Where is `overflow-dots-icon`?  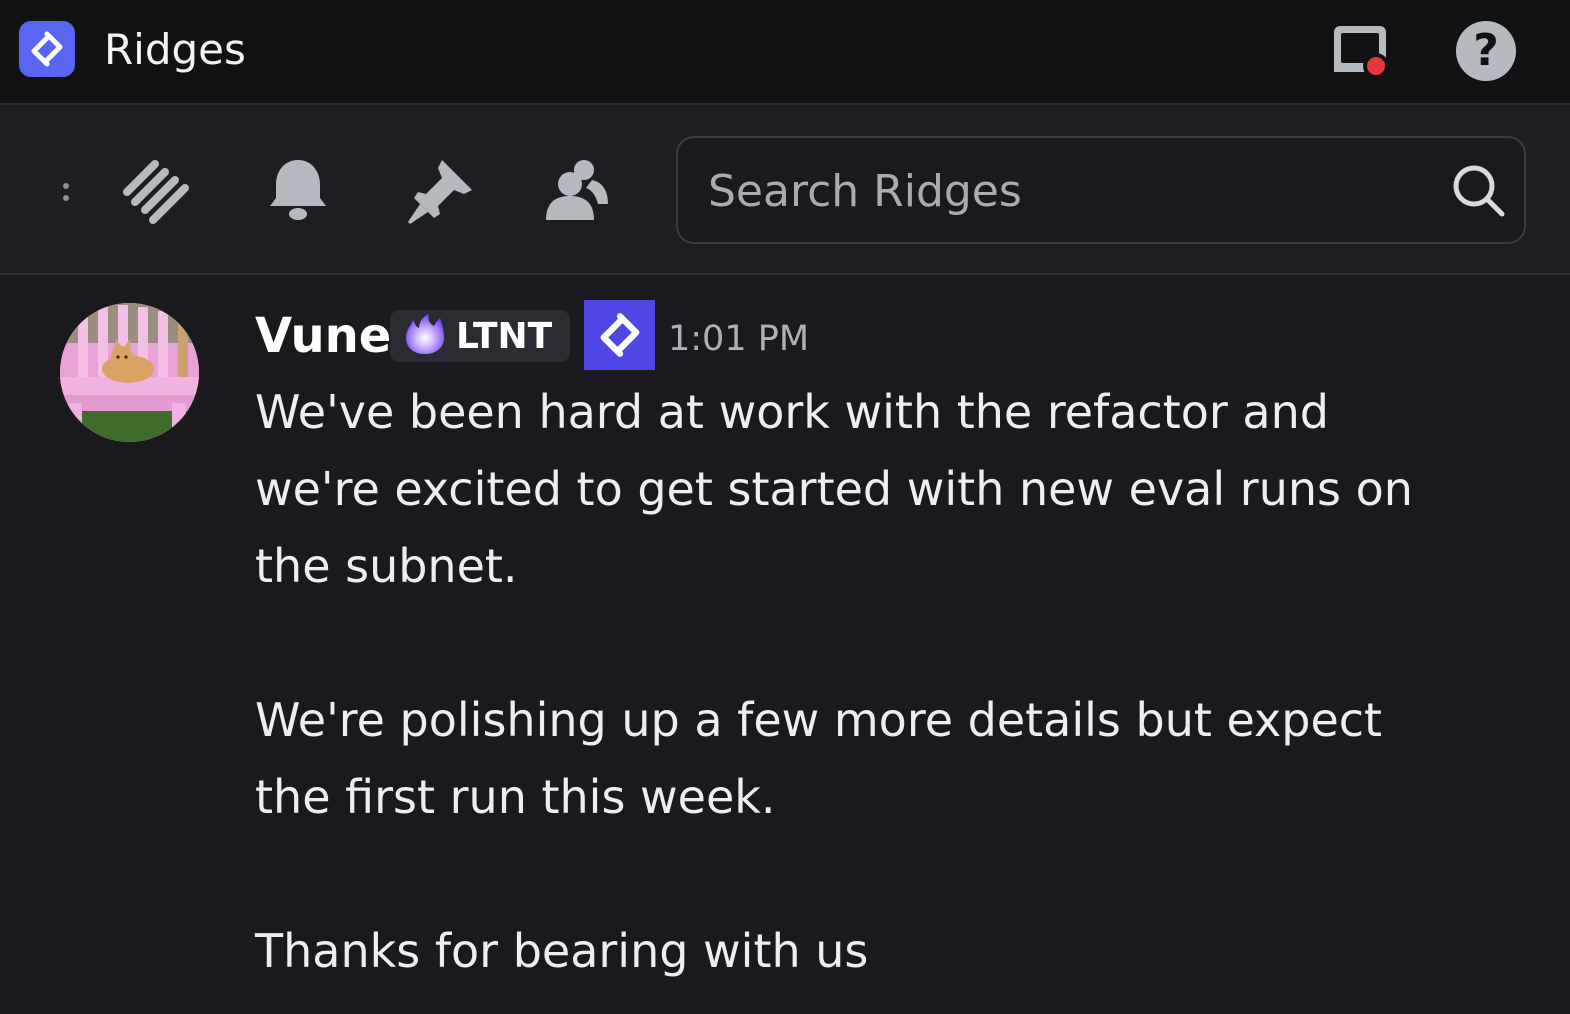 overflow-dots-icon is located at coordinates (66, 193).